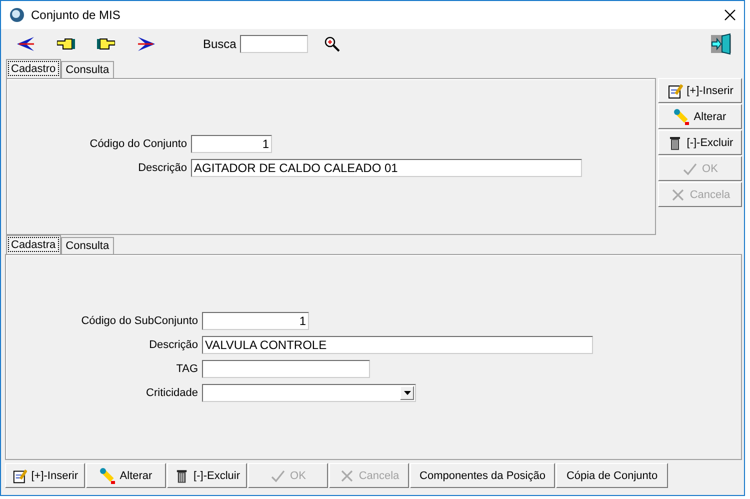 This screenshot has width=750, height=499. What do you see at coordinates (397, 345) in the screenshot?
I see `input-field: VALVULA CONTROLE` at bounding box center [397, 345].